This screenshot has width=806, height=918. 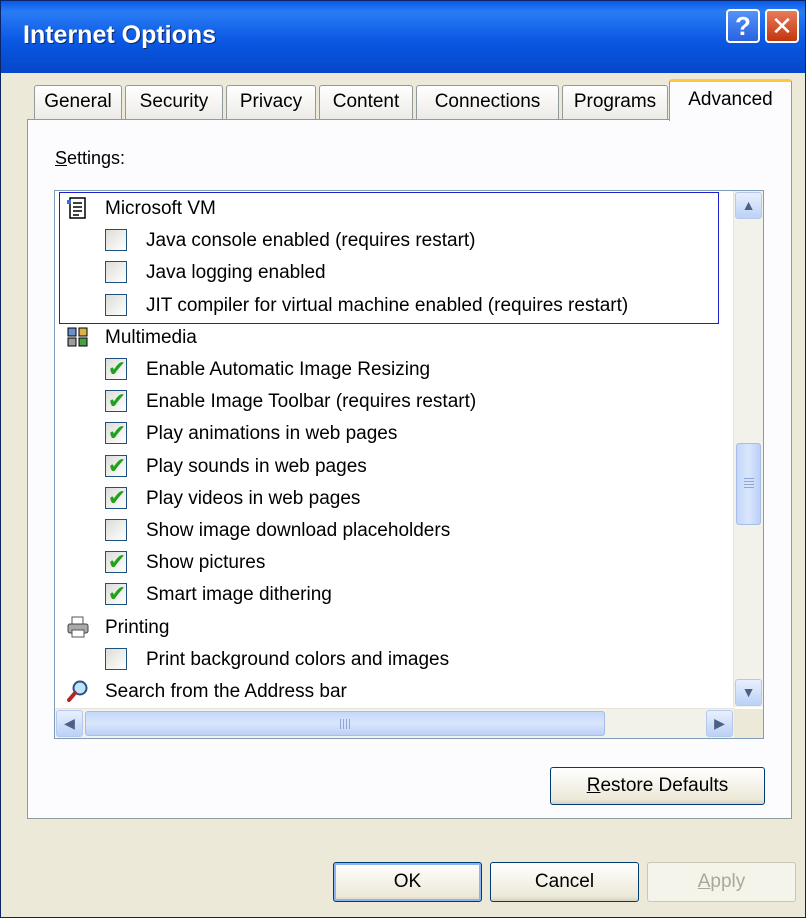 What do you see at coordinates (120, 35) in the screenshot?
I see `window-title: Internet Options` at bounding box center [120, 35].